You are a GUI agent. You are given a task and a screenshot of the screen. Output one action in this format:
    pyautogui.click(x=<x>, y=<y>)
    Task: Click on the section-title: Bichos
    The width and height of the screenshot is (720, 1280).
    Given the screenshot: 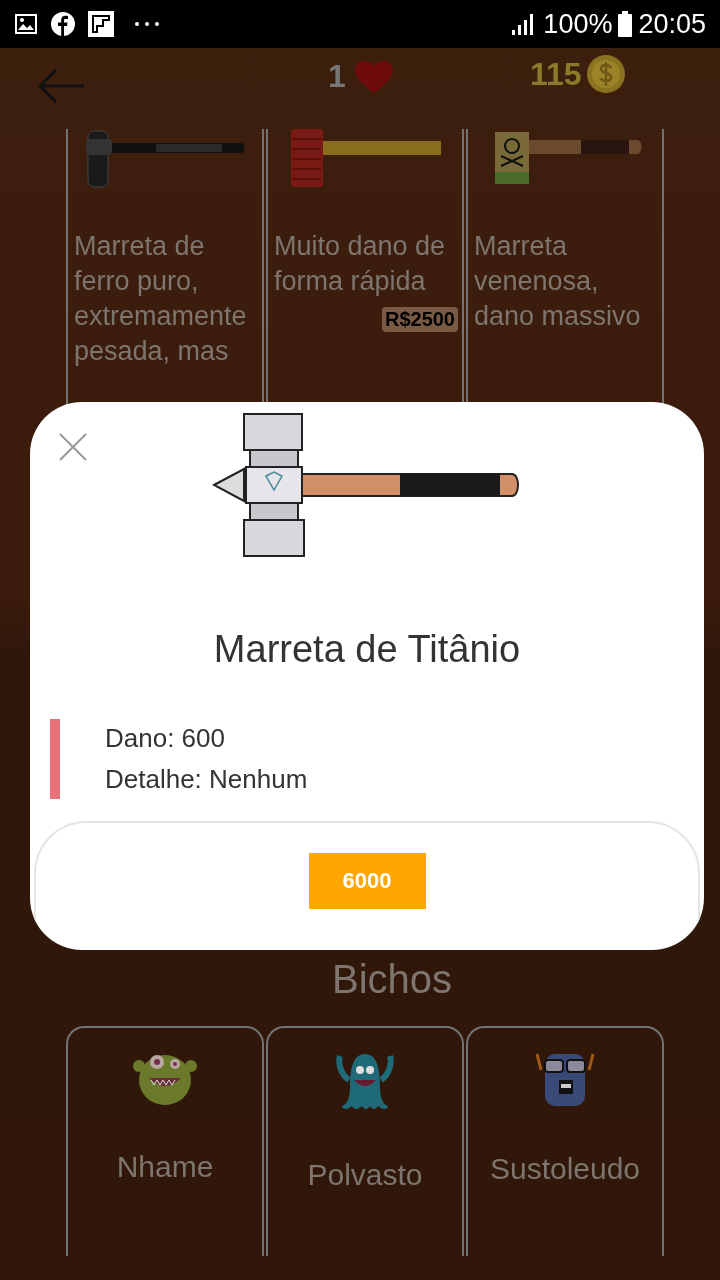 What is the action you would take?
    pyautogui.click(x=392, y=979)
    